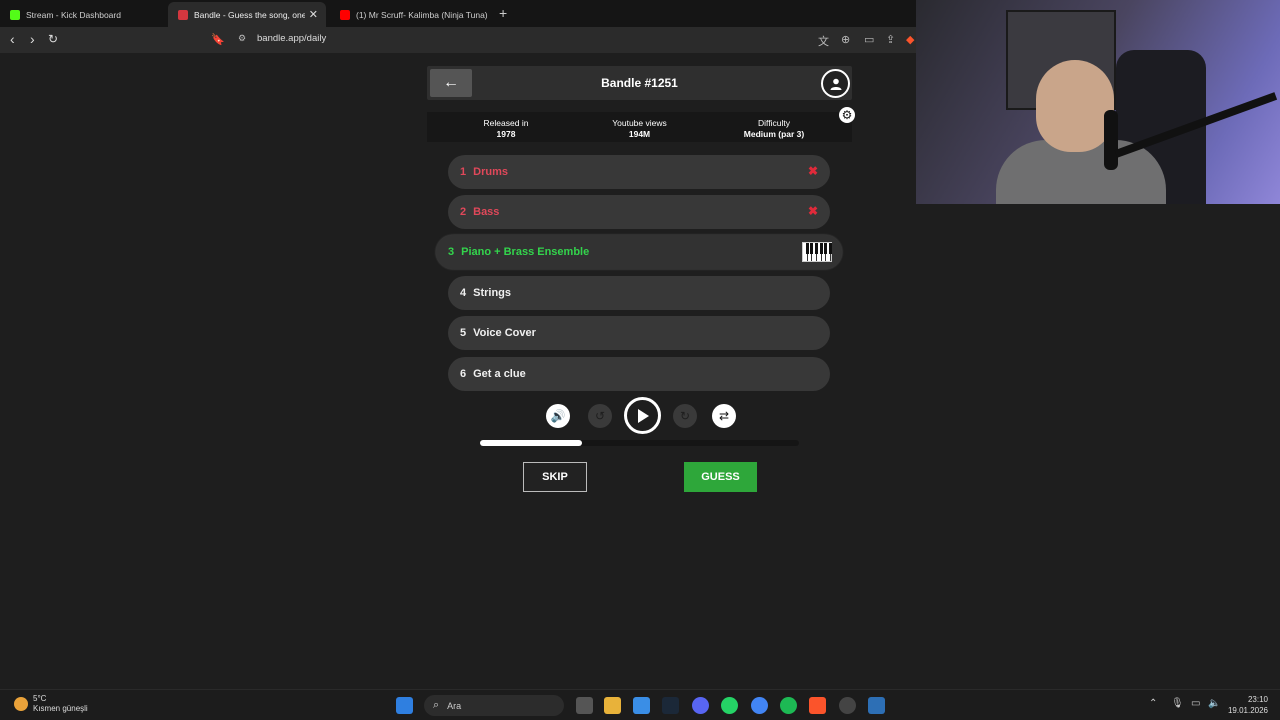  I want to click on network-icon: ▭, so click(1195, 703).